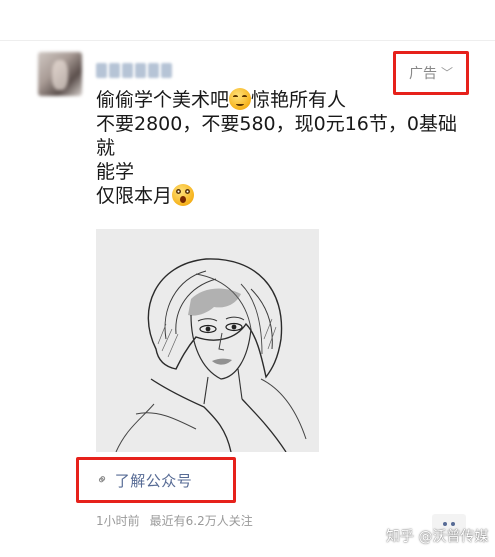 The height and width of the screenshot is (557, 495). Describe the element at coordinates (183, 195) in the screenshot. I see `shock-emoji-icon` at that location.